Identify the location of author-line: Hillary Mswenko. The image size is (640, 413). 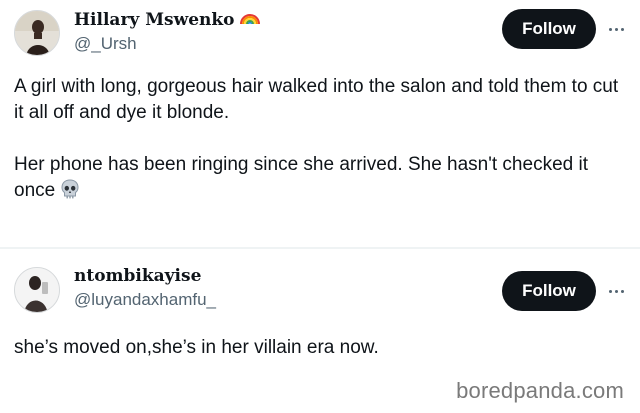
(167, 20).